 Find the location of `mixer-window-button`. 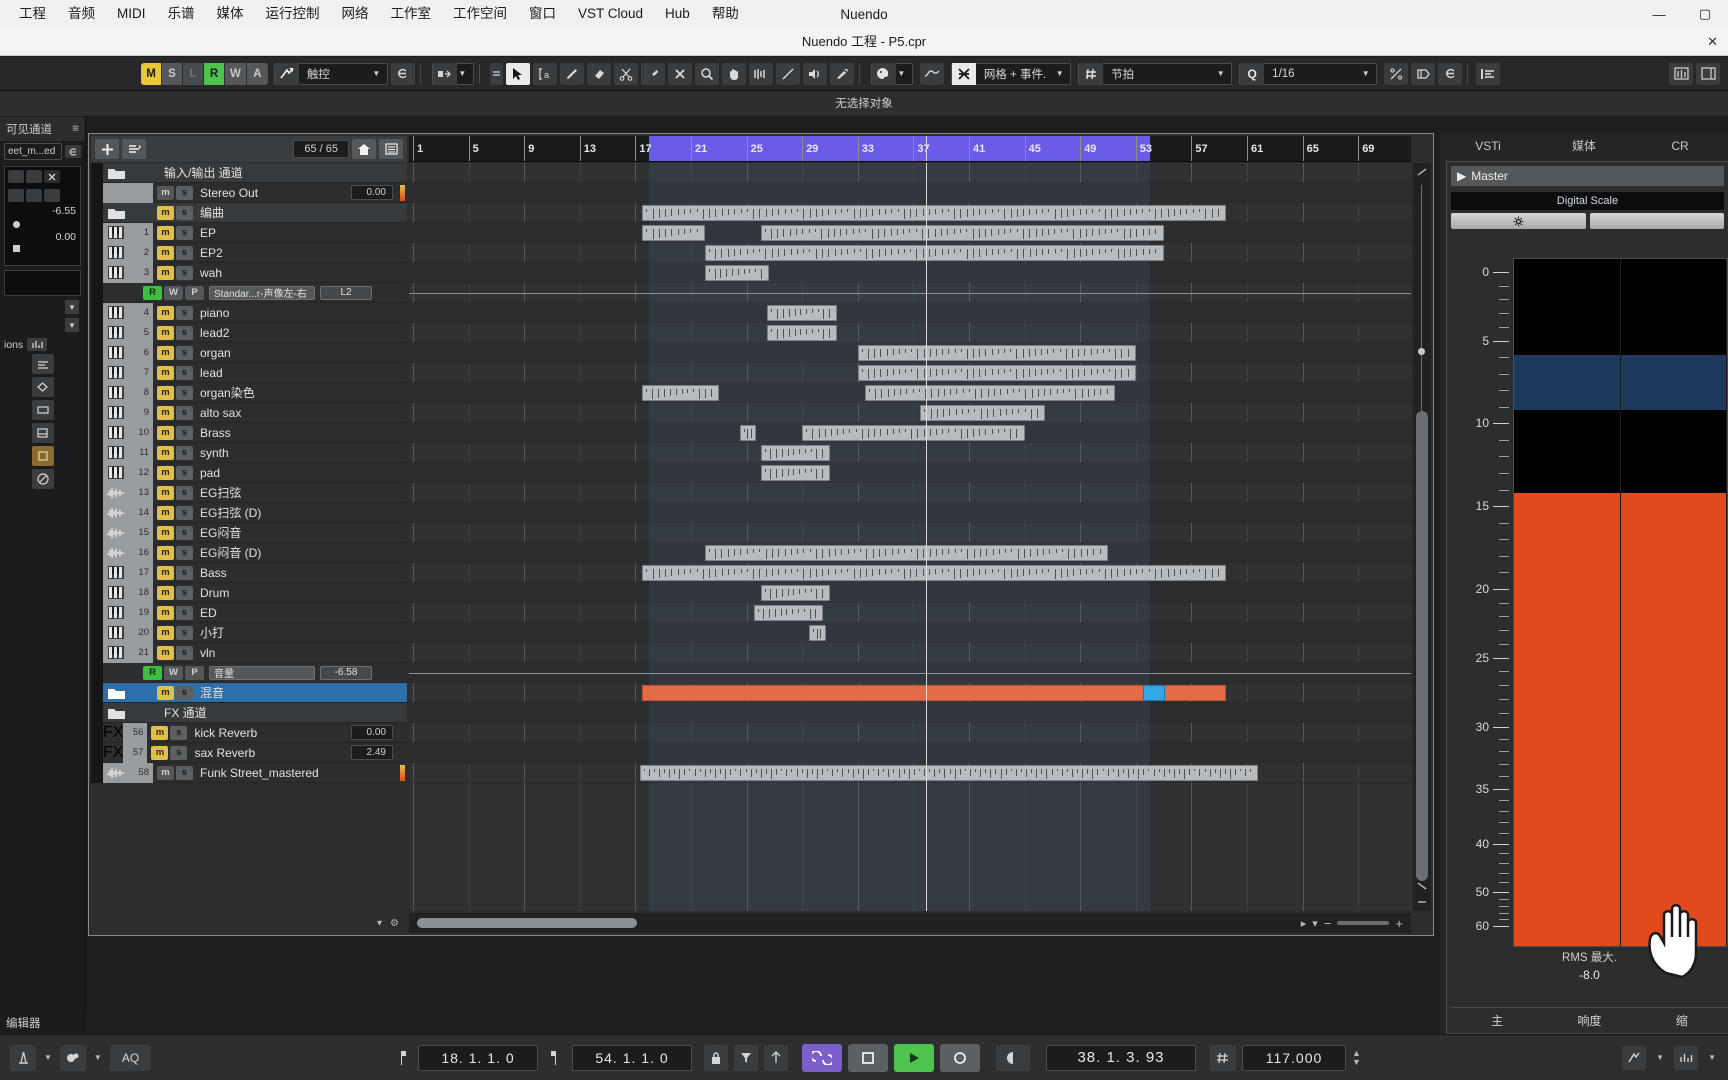

mixer-window-button is located at coordinates (1681, 73).